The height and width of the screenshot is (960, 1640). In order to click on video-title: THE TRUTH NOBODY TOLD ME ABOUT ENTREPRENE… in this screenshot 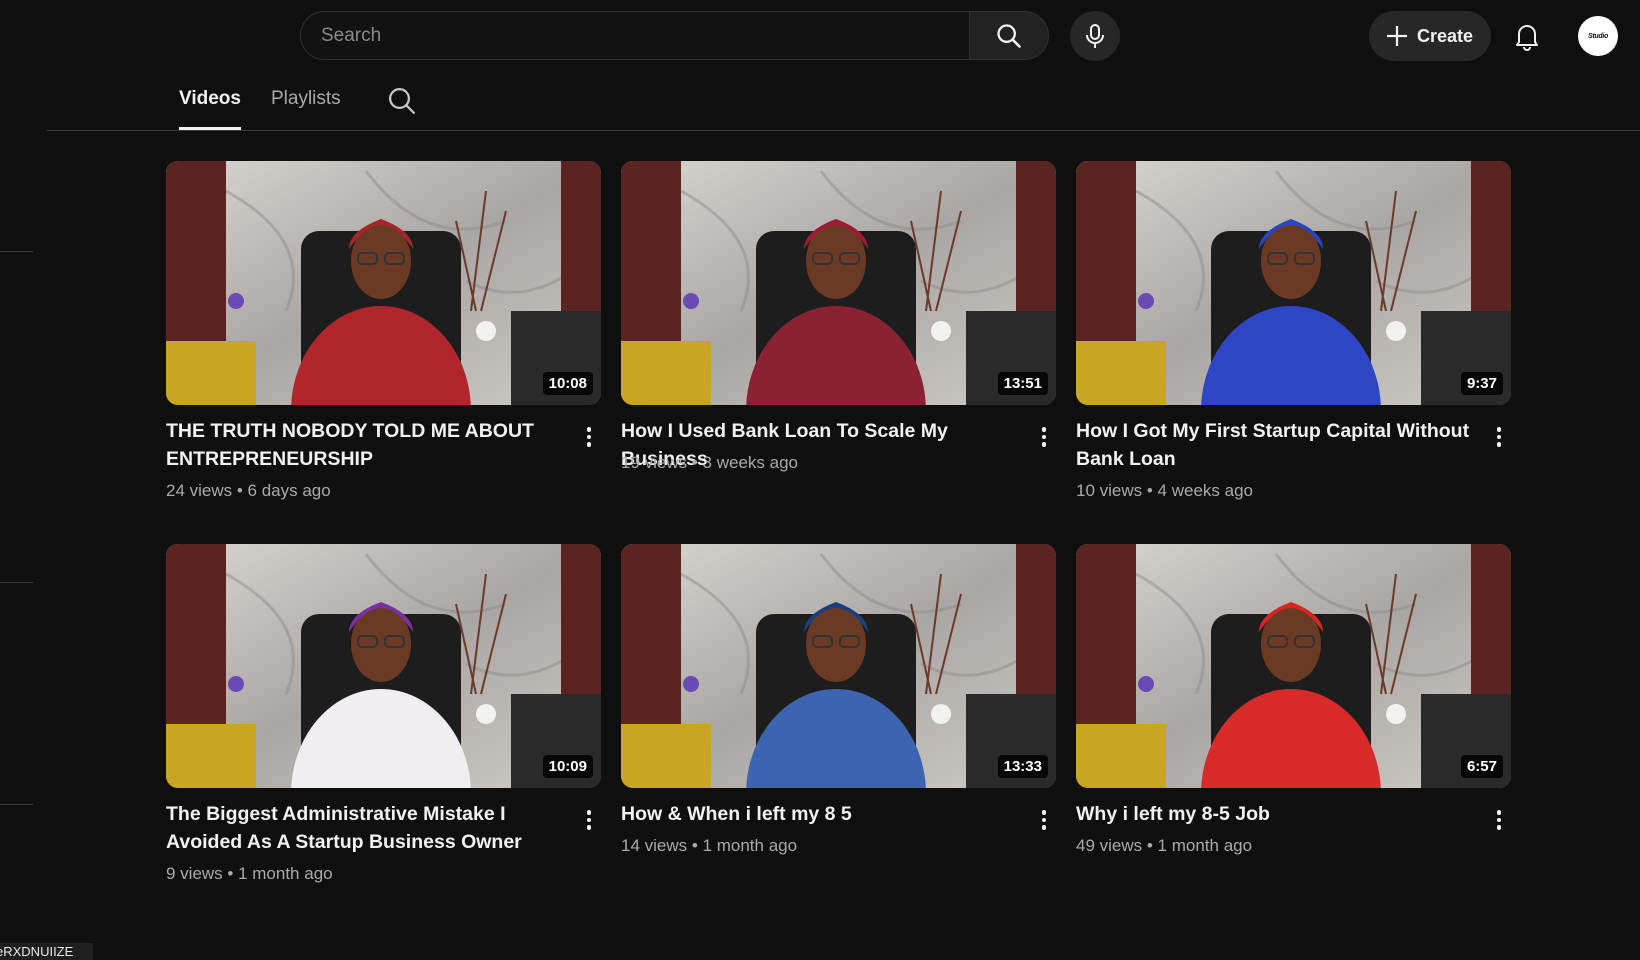, I will do `click(363, 445)`.